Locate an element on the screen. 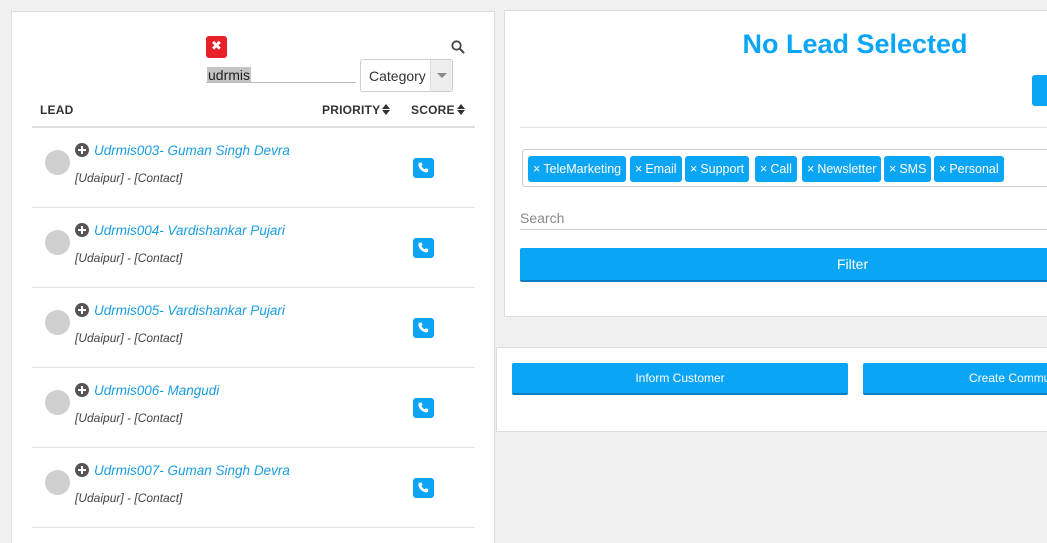 Image resolution: width=1047 pixels, height=543 pixels. tag-label: Personal is located at coordinates (974, 169).